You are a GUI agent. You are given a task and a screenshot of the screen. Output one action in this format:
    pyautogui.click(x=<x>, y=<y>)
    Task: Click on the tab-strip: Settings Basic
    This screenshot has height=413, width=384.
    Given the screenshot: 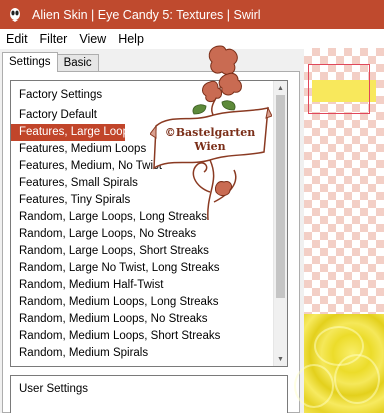 What is the action you would take?
    pyautogui.click(x=50, y=62)
    